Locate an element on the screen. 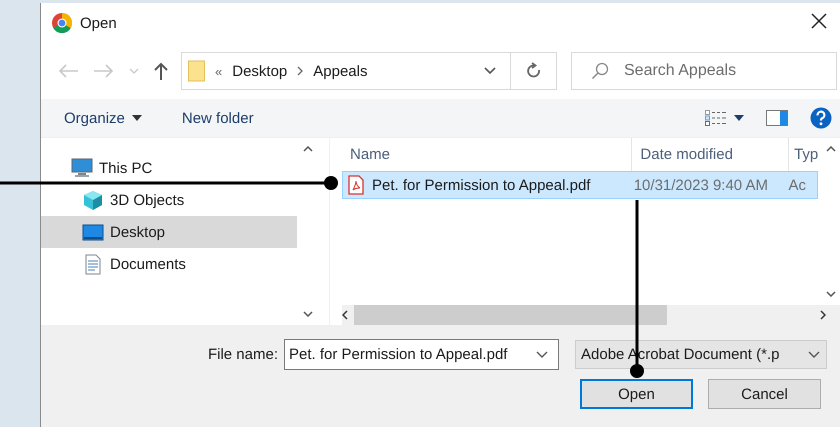 The width and height of the screenshot is (840, 427). help-icon is located at coordinates (821, 118).